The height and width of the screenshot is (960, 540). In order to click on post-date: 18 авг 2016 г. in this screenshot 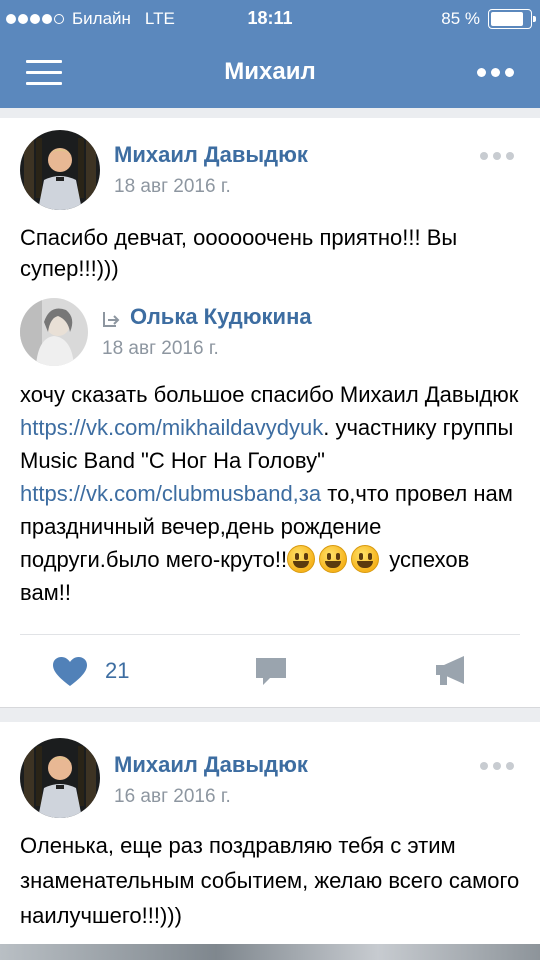, I will do `click(172, 186)`.